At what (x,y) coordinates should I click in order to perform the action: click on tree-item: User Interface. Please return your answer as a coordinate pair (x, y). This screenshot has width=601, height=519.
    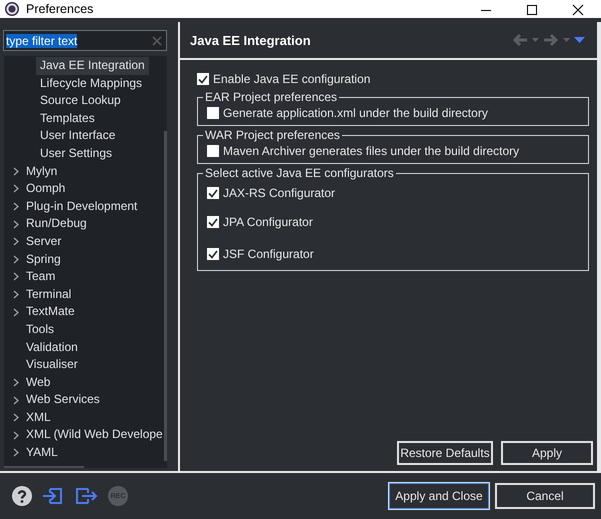
    Looking at the image, I should click on (78, 136).